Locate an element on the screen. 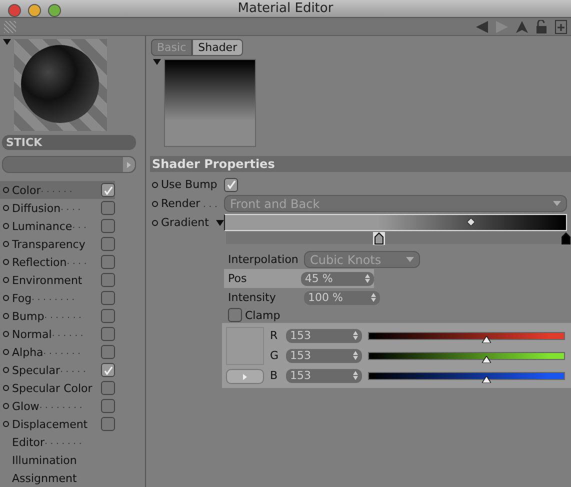 The image size is (571, 487). channel-item: Illumination is located at coordinates (62, 460).